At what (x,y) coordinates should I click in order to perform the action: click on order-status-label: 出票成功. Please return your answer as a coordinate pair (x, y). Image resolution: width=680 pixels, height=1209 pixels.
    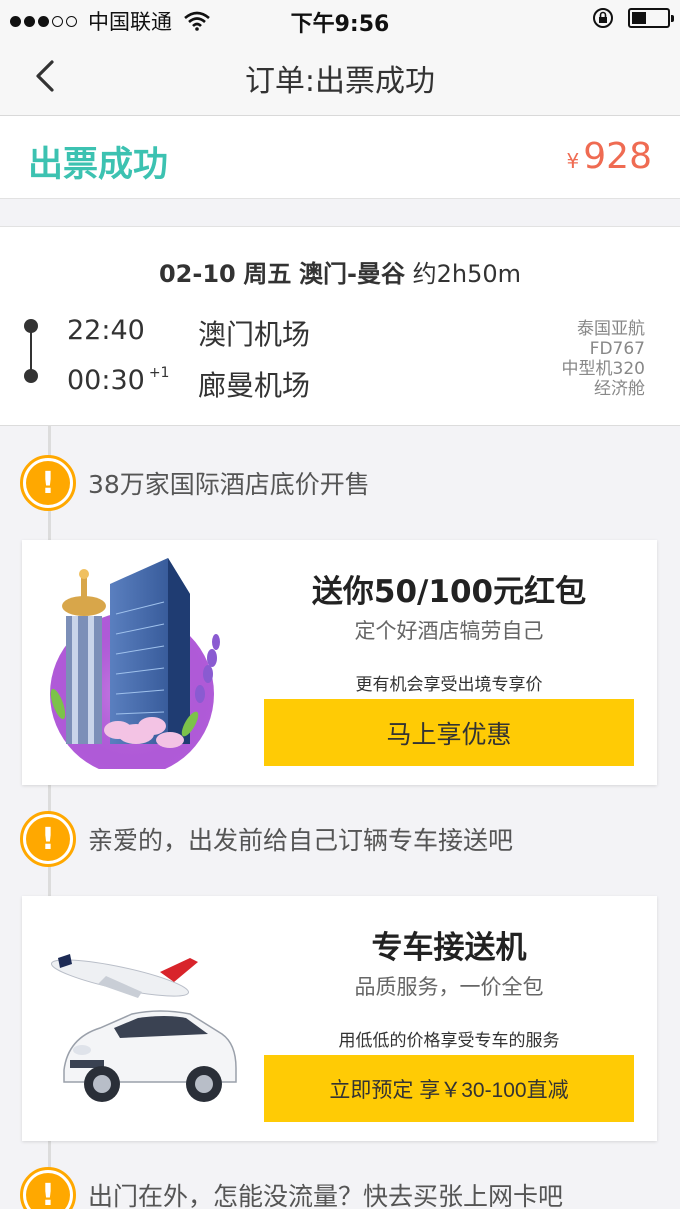
    Looking at the image, I should click on (98, 165).